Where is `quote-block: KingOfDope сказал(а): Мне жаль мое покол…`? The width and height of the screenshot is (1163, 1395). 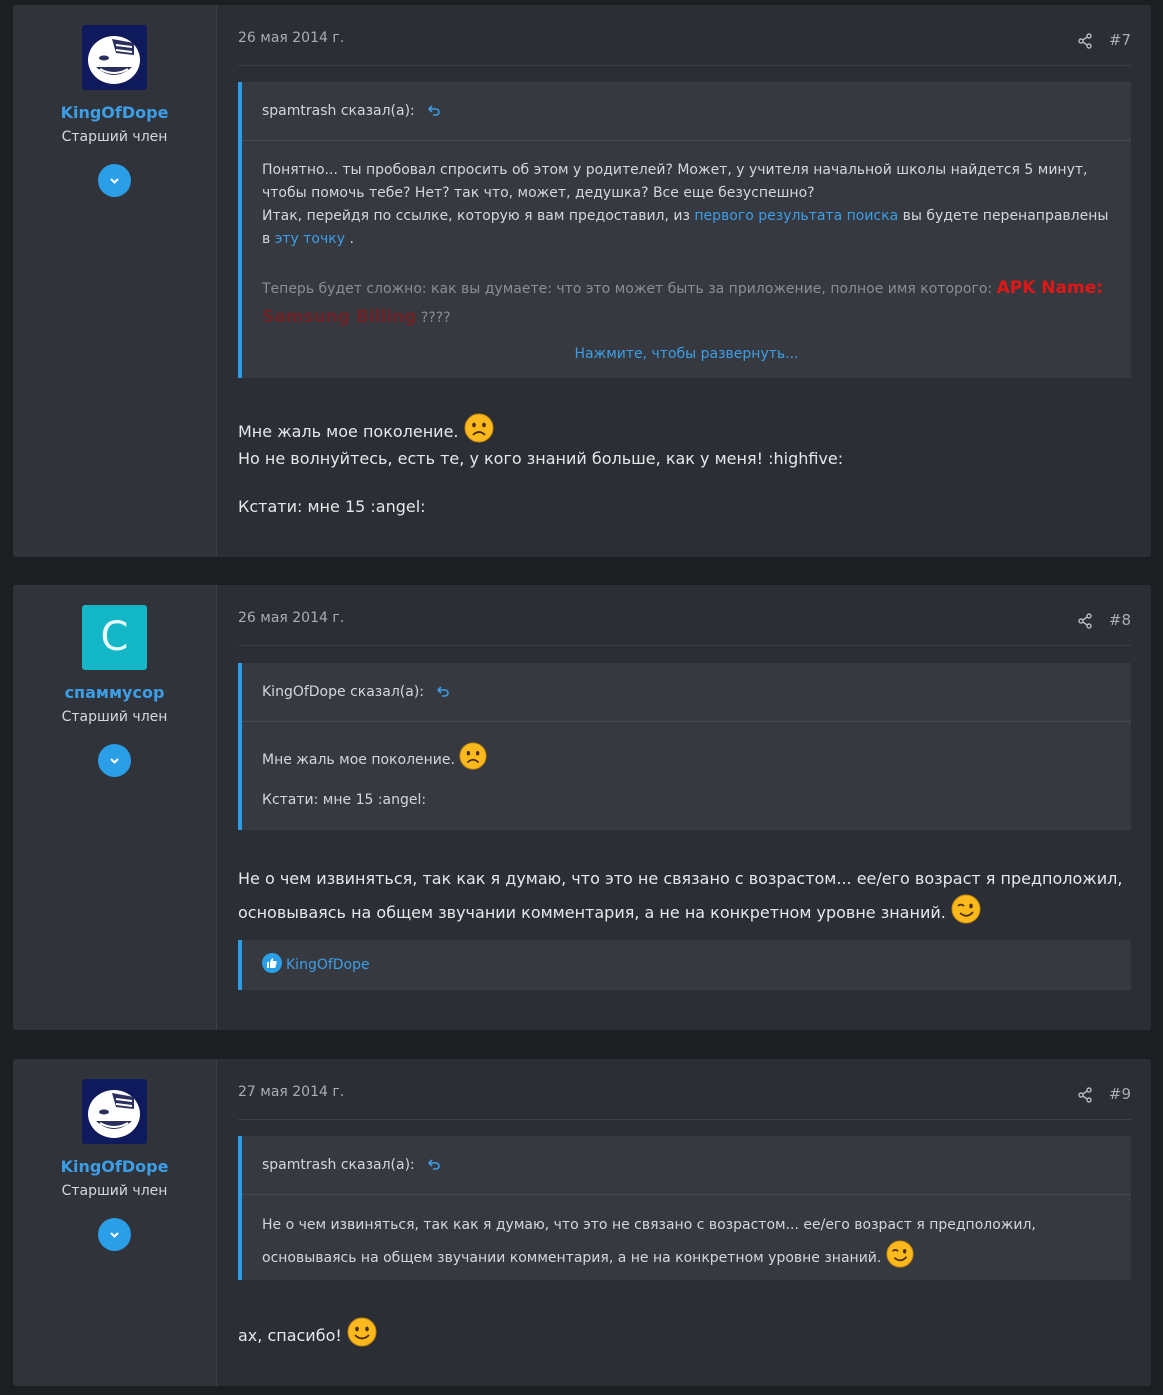
quote-block: KingOfDope сказал(а): Мне жаль мое покол… is located at coordinates (684, 746).